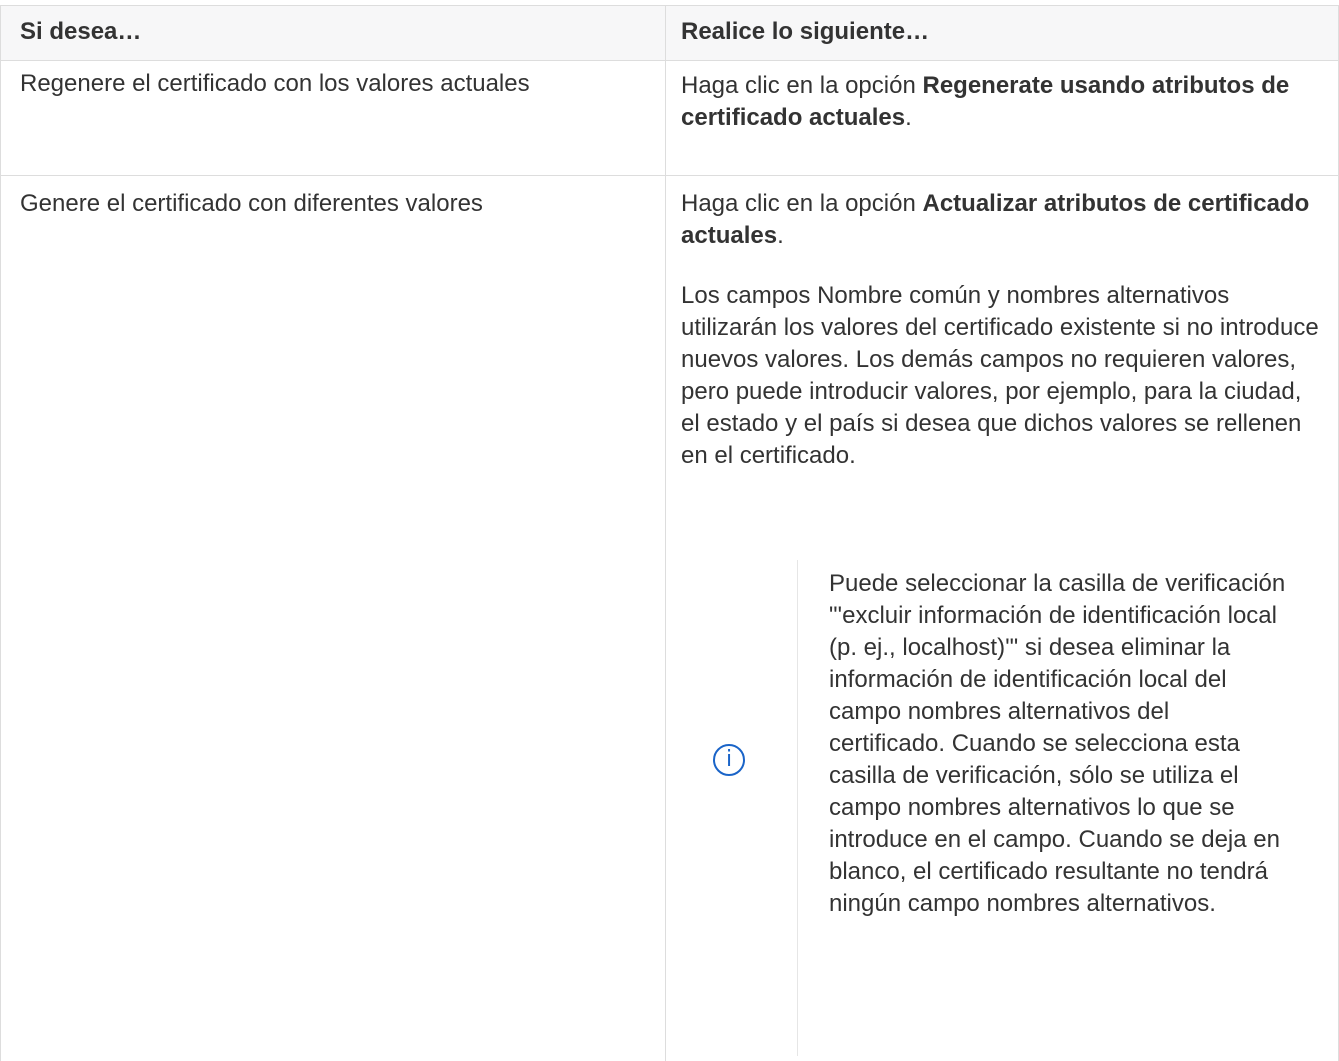 The height and width of the screenshot is (1061, 1339). What do you see at coordinates (729, 760) in the screenshot?
I see `info-icon: i` at bounding box center [729, 760].